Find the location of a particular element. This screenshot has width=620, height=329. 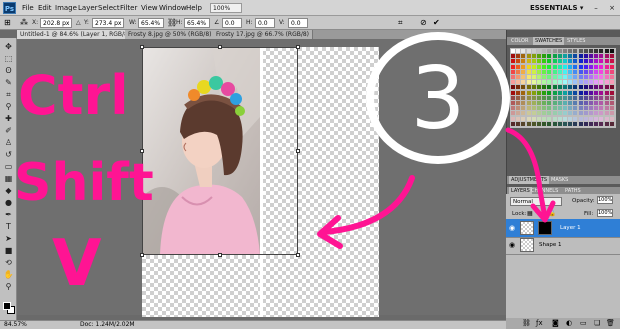

arrow-to-canvas-icon is located at coordinates (368, 205).